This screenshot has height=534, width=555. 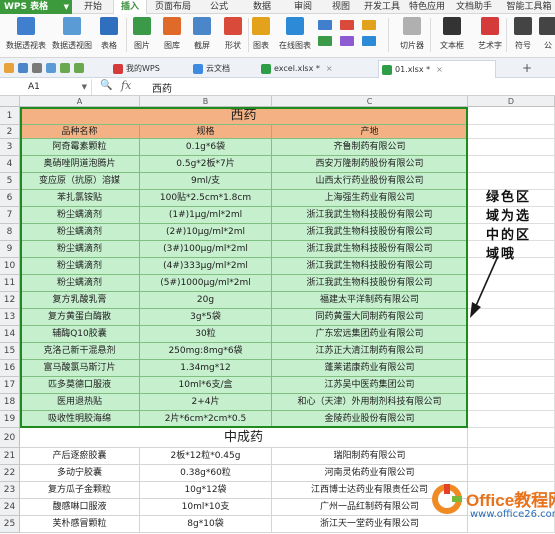 I want to click on table-cell: 江苏吴中医药集团公司, so click(x=370, y=385).